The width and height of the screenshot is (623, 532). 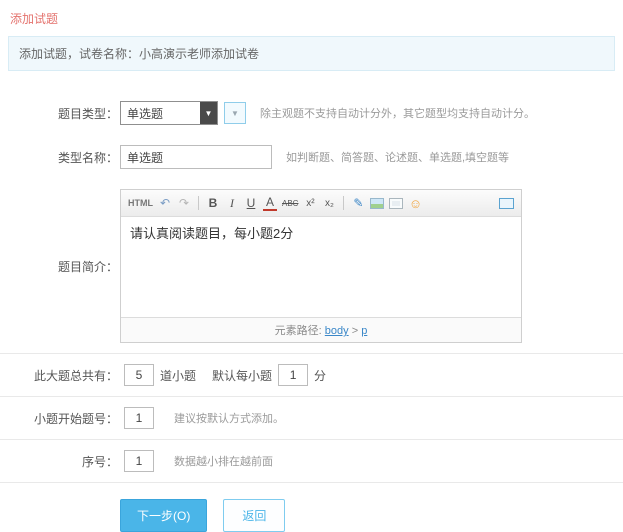 I want to click on start-number-input, so click(x=139, y=418).